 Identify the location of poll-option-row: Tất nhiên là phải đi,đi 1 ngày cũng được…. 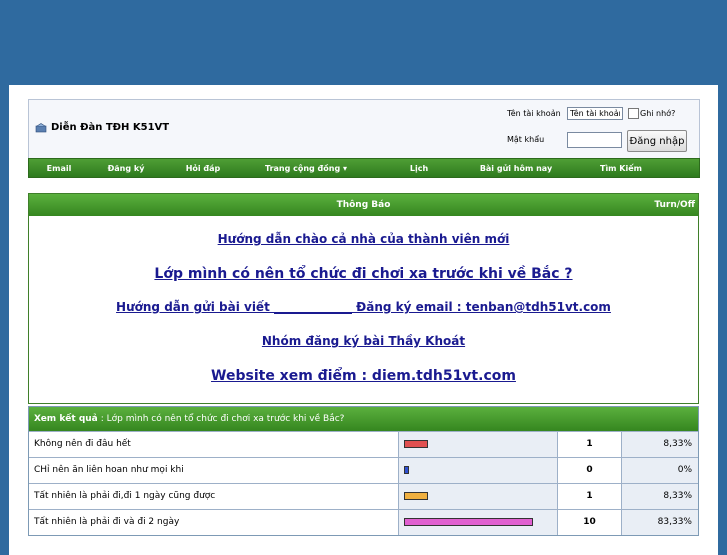
(363, 496).